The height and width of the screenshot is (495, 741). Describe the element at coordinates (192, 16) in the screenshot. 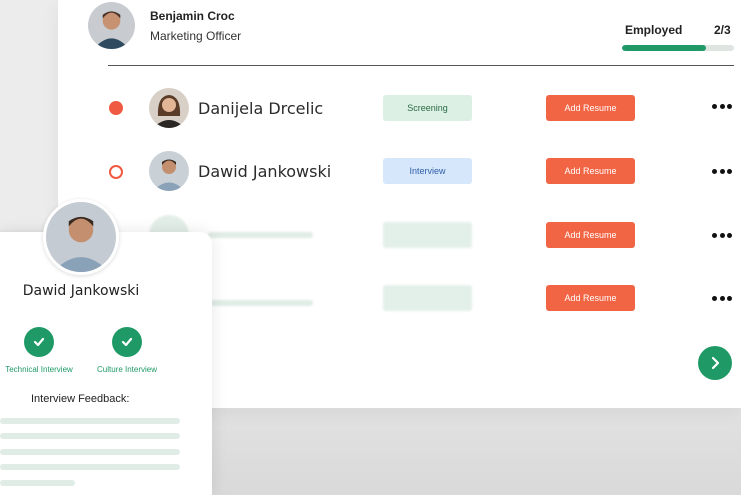

I see `employee-name: Benjamin Croc` at that location.